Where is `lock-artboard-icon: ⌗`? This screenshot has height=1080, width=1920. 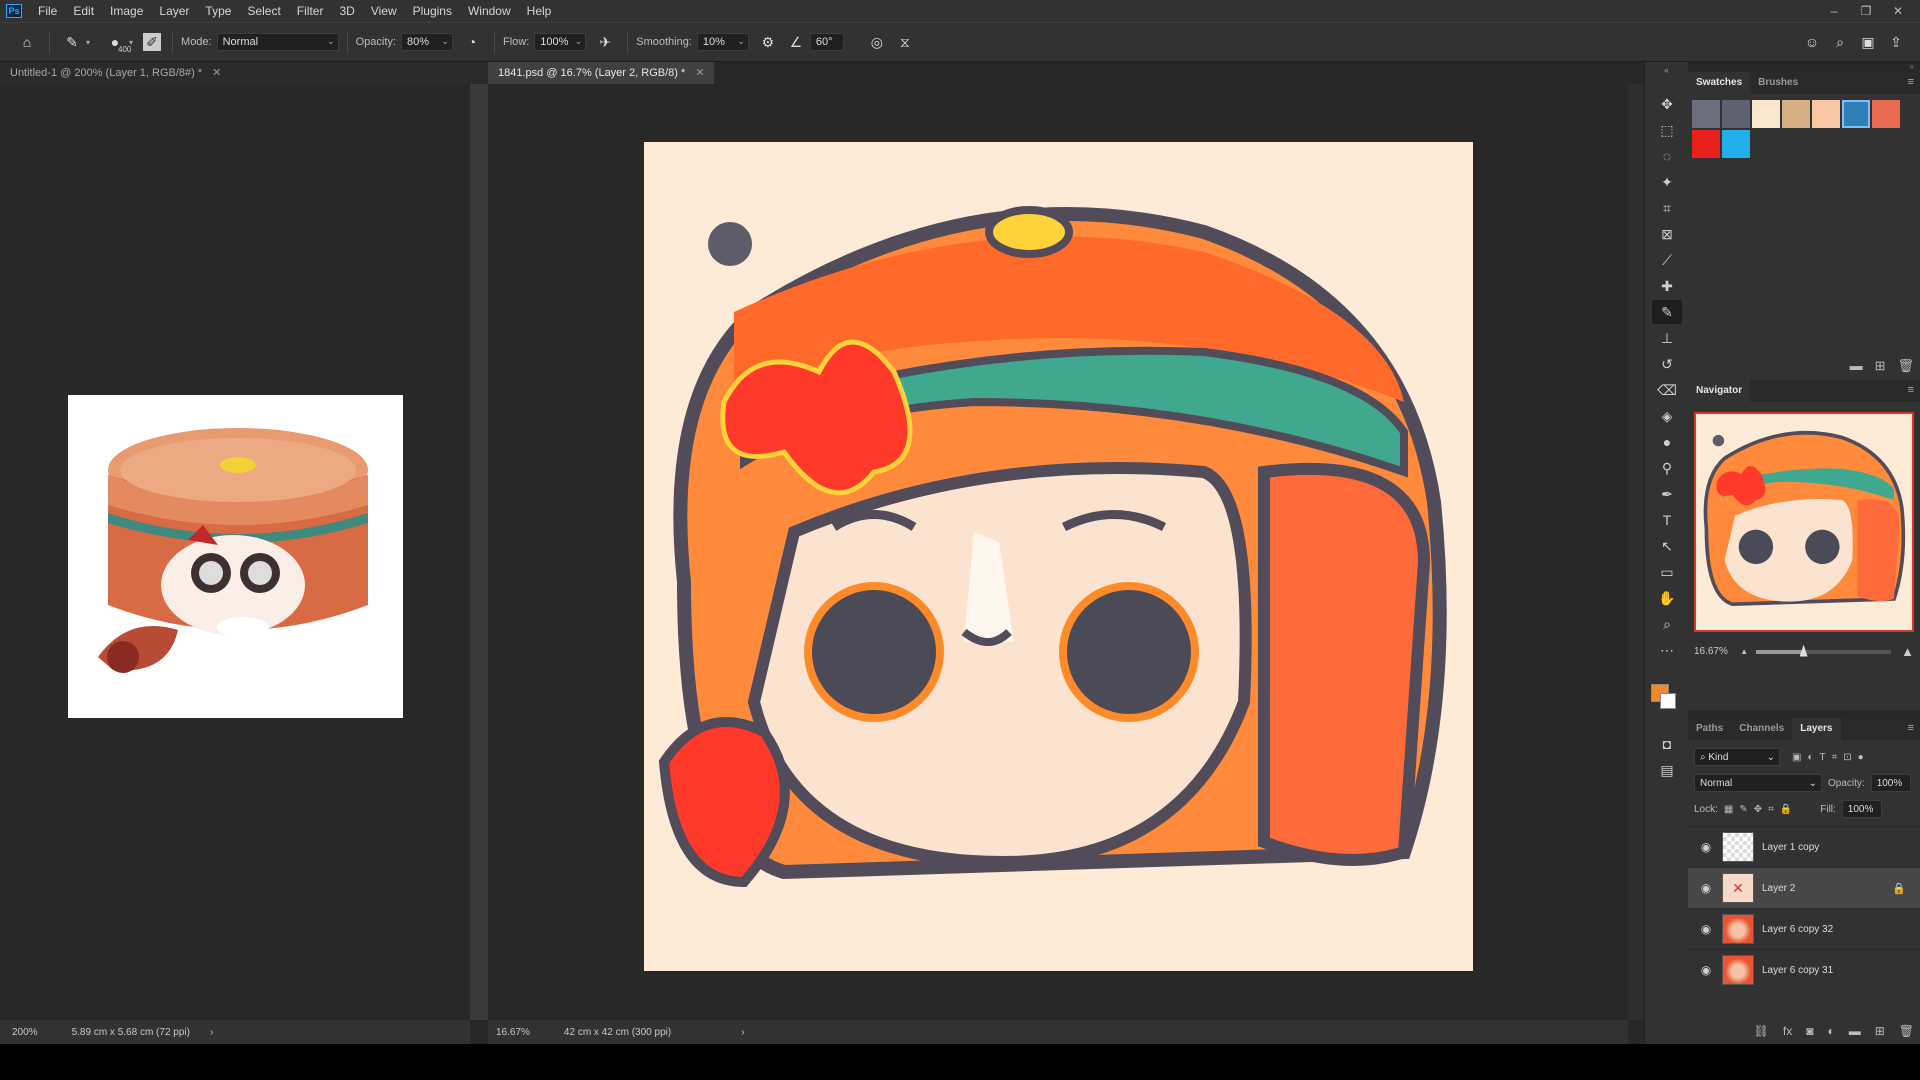 lock-artboard-icon: ⌗ is located at coordinates (1771, 809).